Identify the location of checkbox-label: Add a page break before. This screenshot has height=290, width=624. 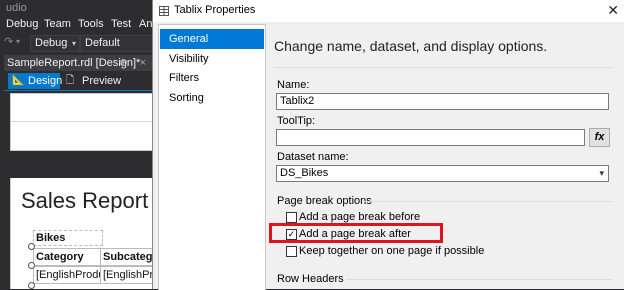
(360, 217).